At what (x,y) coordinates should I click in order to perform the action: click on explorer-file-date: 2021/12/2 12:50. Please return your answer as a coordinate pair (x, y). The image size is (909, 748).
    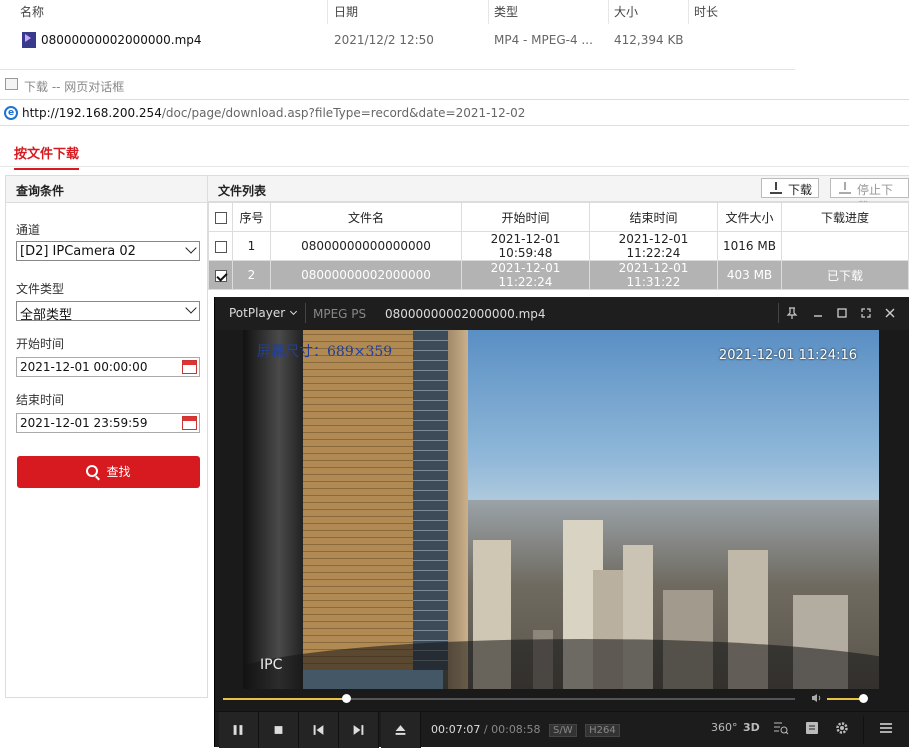
    Looking at the image, I should click on (384, 40).